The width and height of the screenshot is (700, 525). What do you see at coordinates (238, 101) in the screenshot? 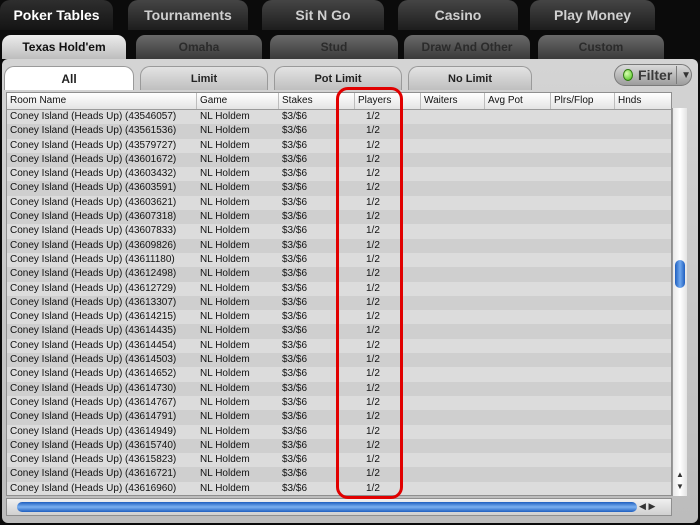
I see `col-game: Game` at bounding box center [238, 101].